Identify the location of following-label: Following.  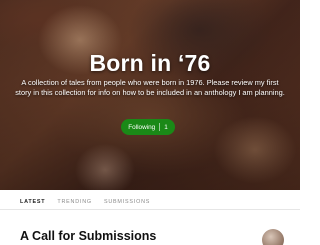
(142, 127).